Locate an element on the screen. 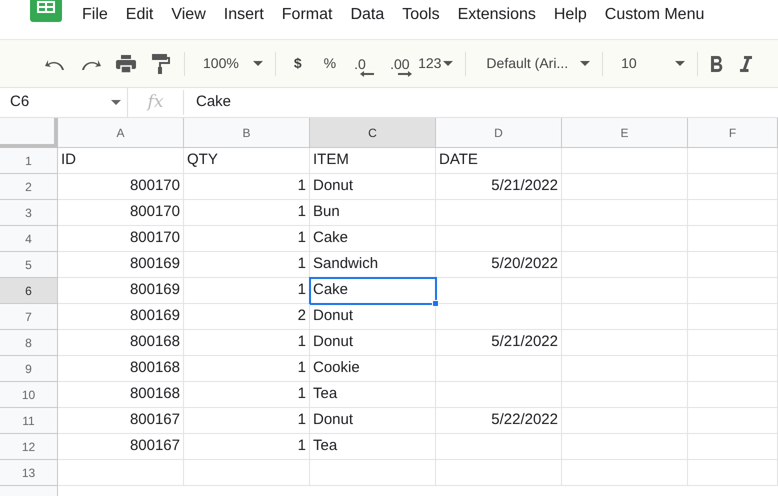 This screenshot has width=778, height=496. table-cell: Sandwich is located at coordinates (373, 265).